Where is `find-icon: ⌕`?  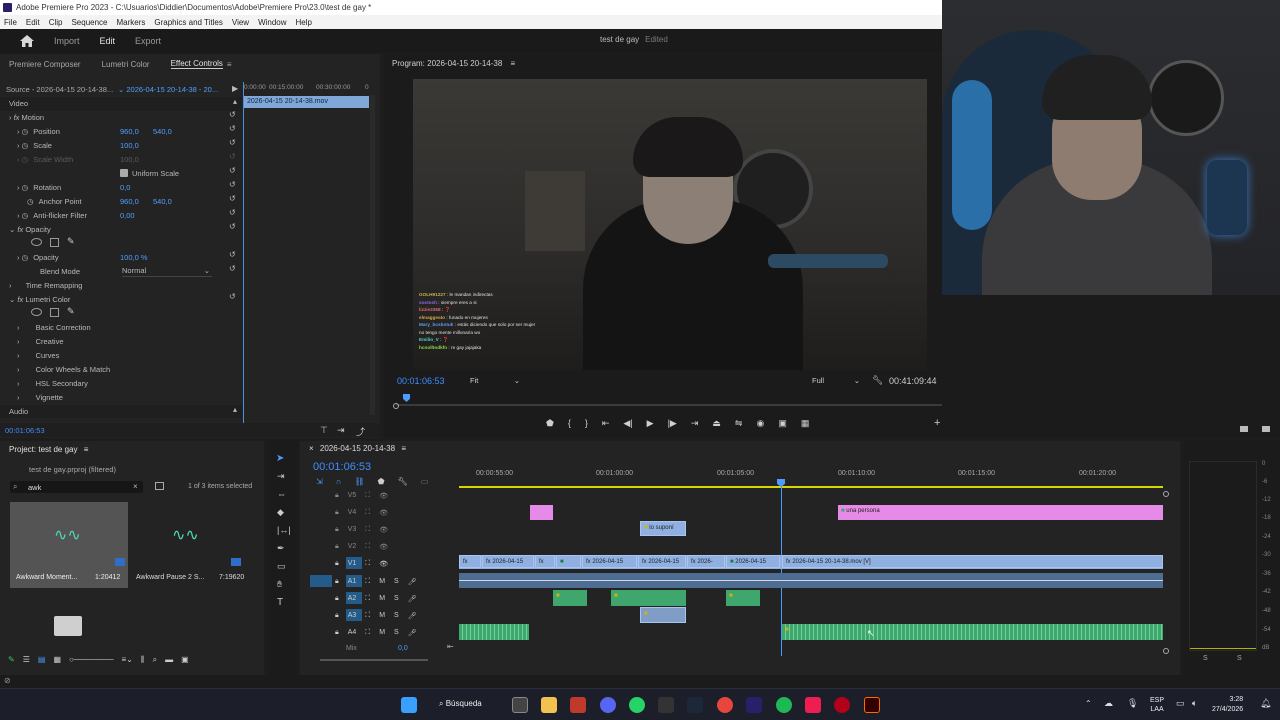
find-icon: ⌕ is located at coordinates (155, 661).